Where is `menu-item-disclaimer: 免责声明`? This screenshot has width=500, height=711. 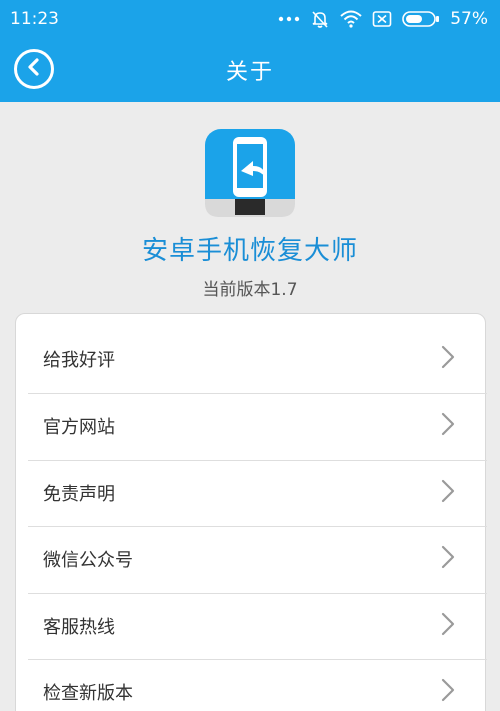 menu-item-disclaimer: 免责声明 is located at coordinates (257, 493).